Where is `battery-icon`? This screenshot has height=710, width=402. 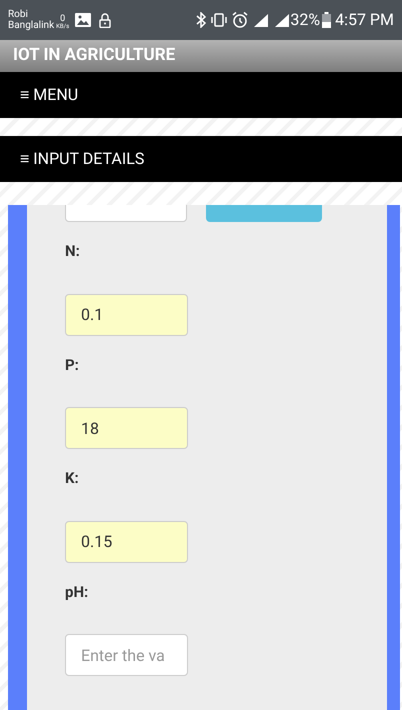
battery-icon is located at coordinates (327, 20).